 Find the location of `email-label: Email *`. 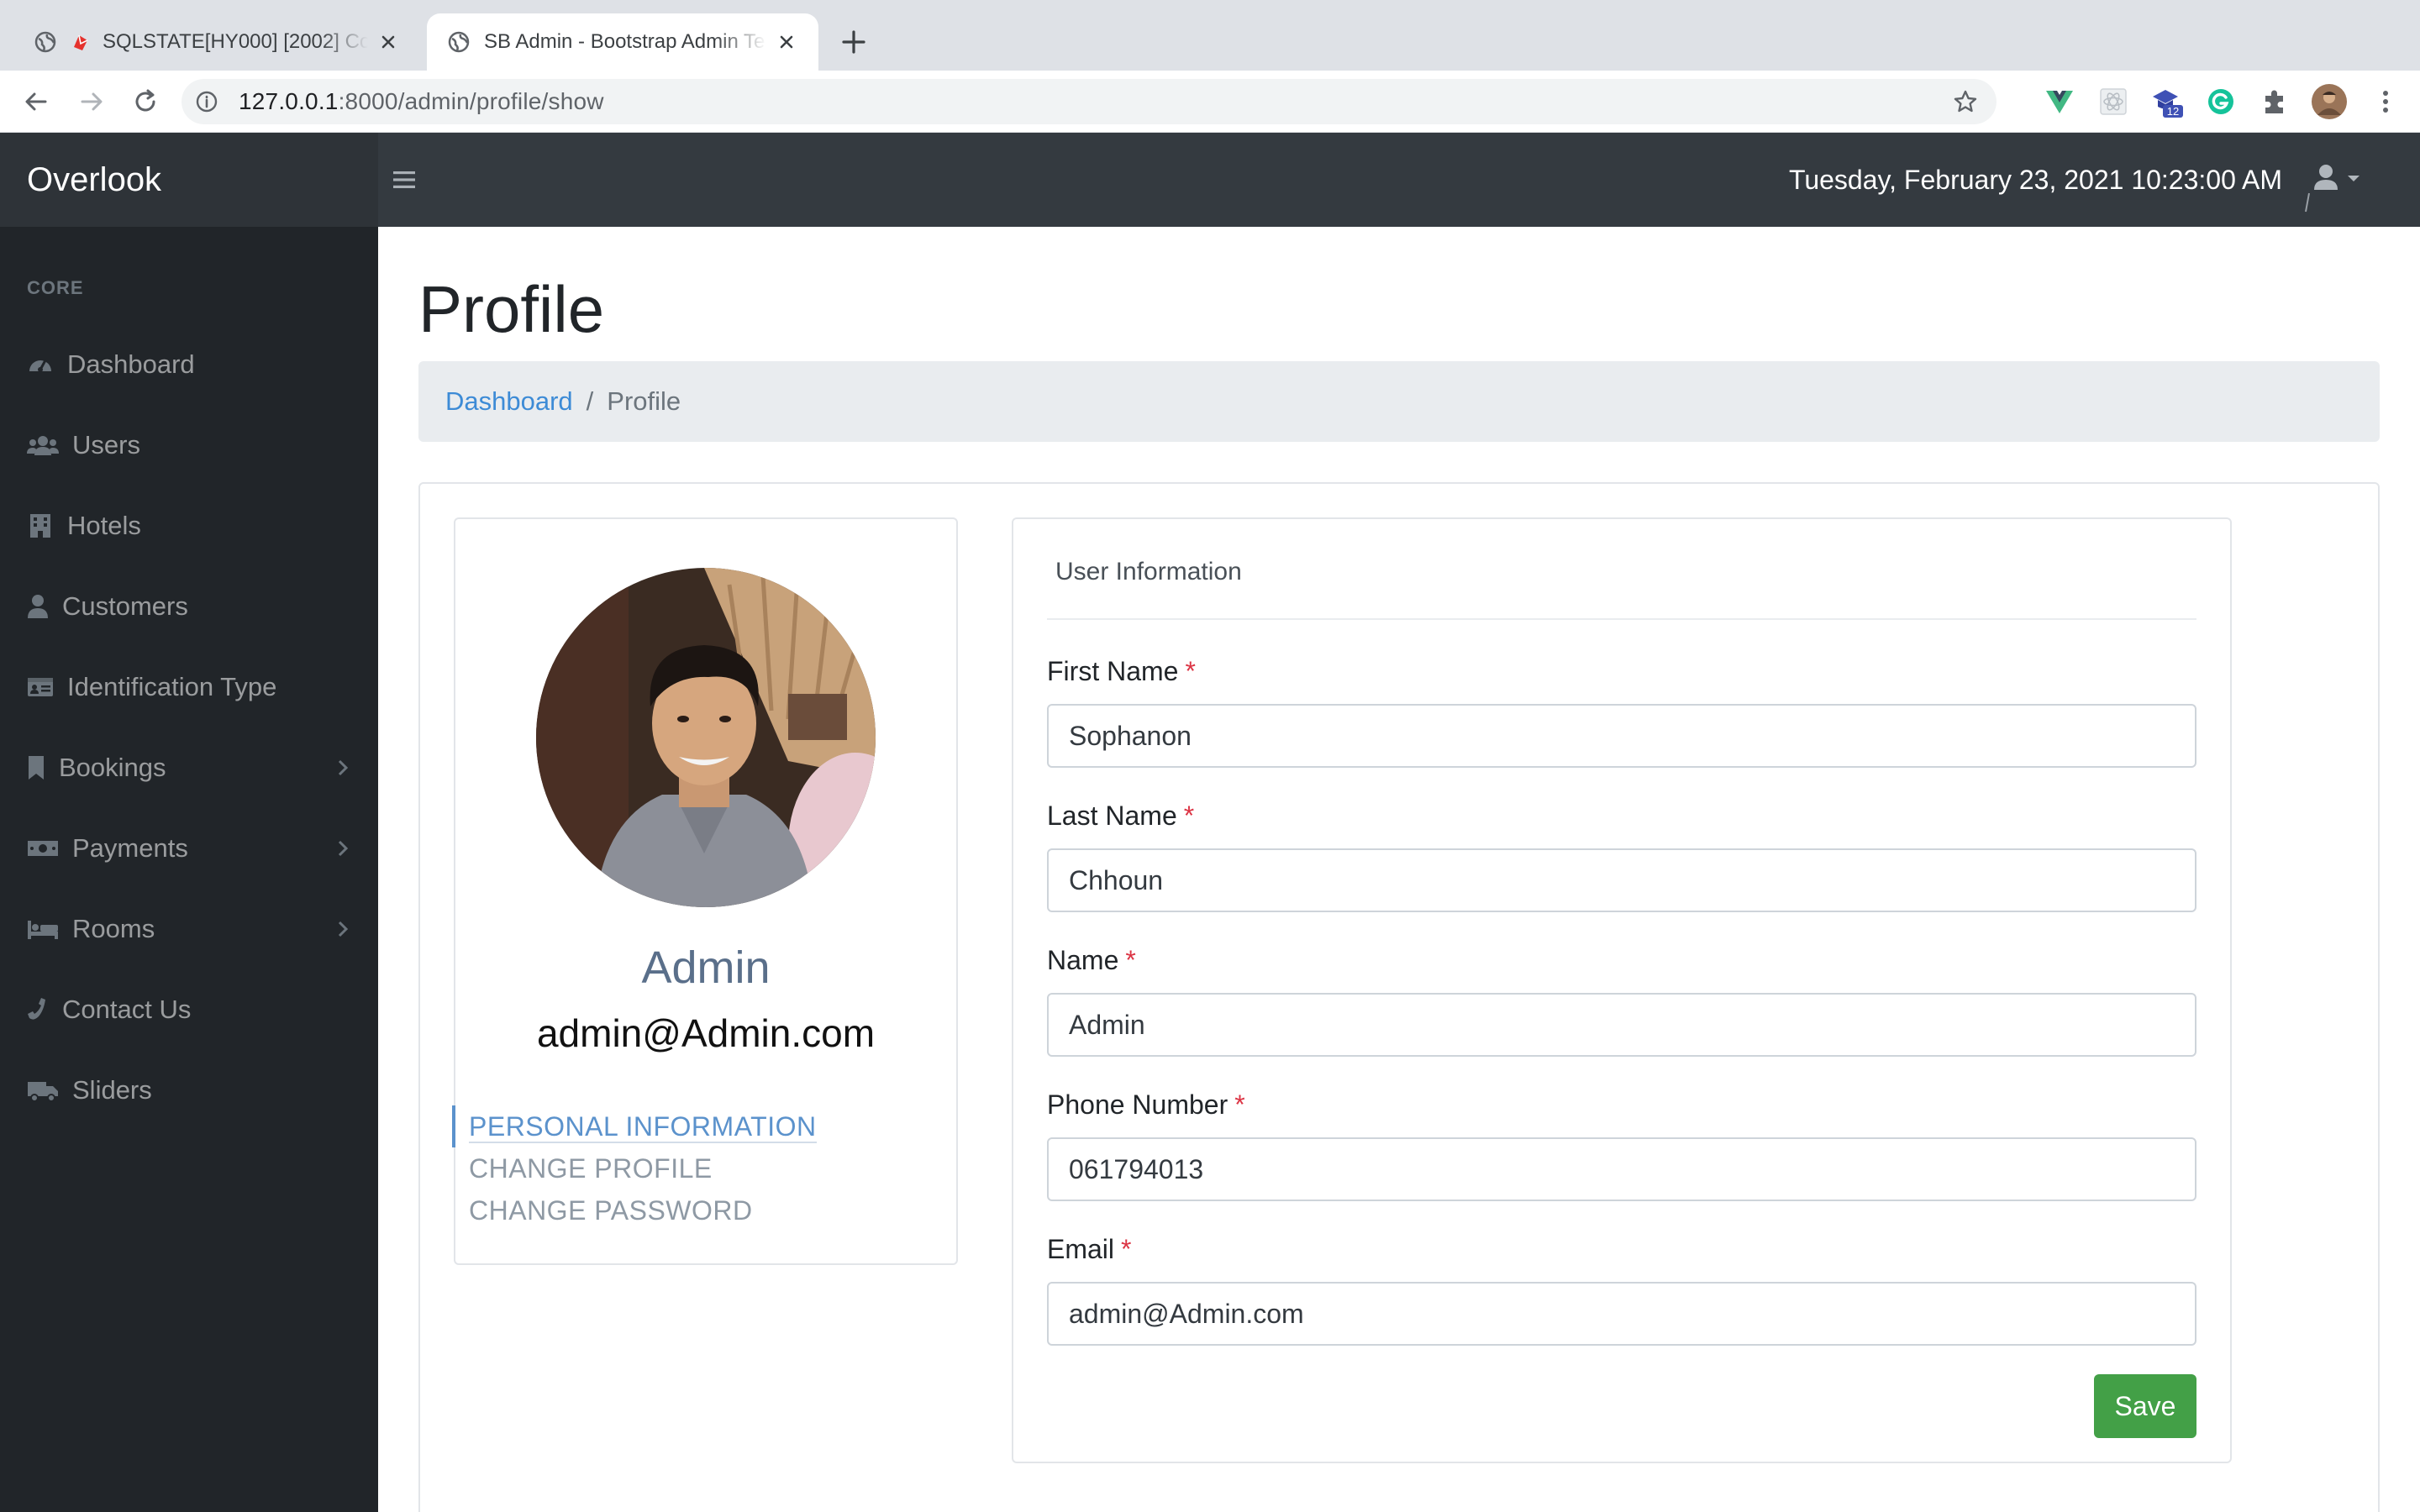

email-label: Email * is located at coordinates (1089, 1249).